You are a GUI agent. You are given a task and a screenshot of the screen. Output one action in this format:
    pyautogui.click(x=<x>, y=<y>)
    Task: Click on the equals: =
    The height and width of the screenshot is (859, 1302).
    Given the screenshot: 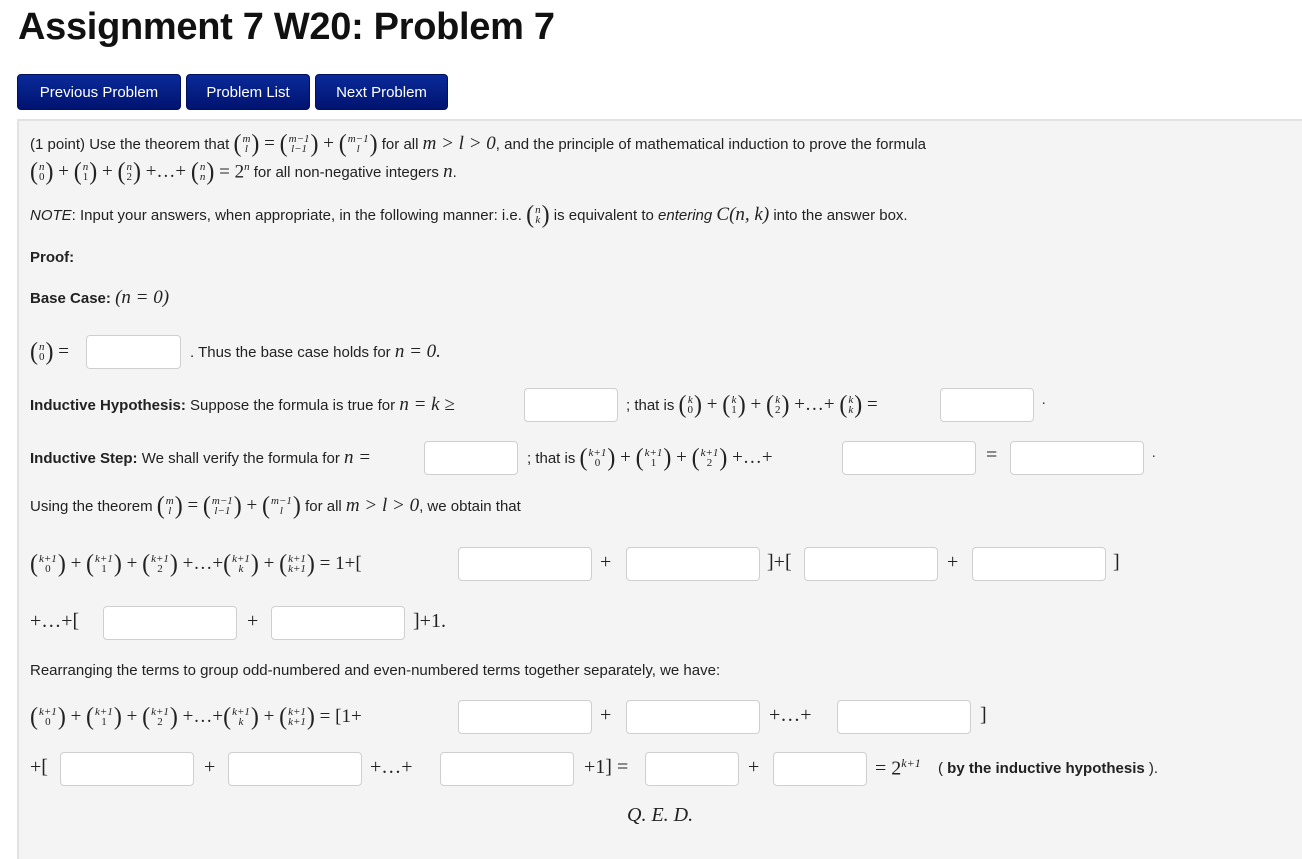 What is the action you would take?
    pyautogui.click(x=992, y=455)
    